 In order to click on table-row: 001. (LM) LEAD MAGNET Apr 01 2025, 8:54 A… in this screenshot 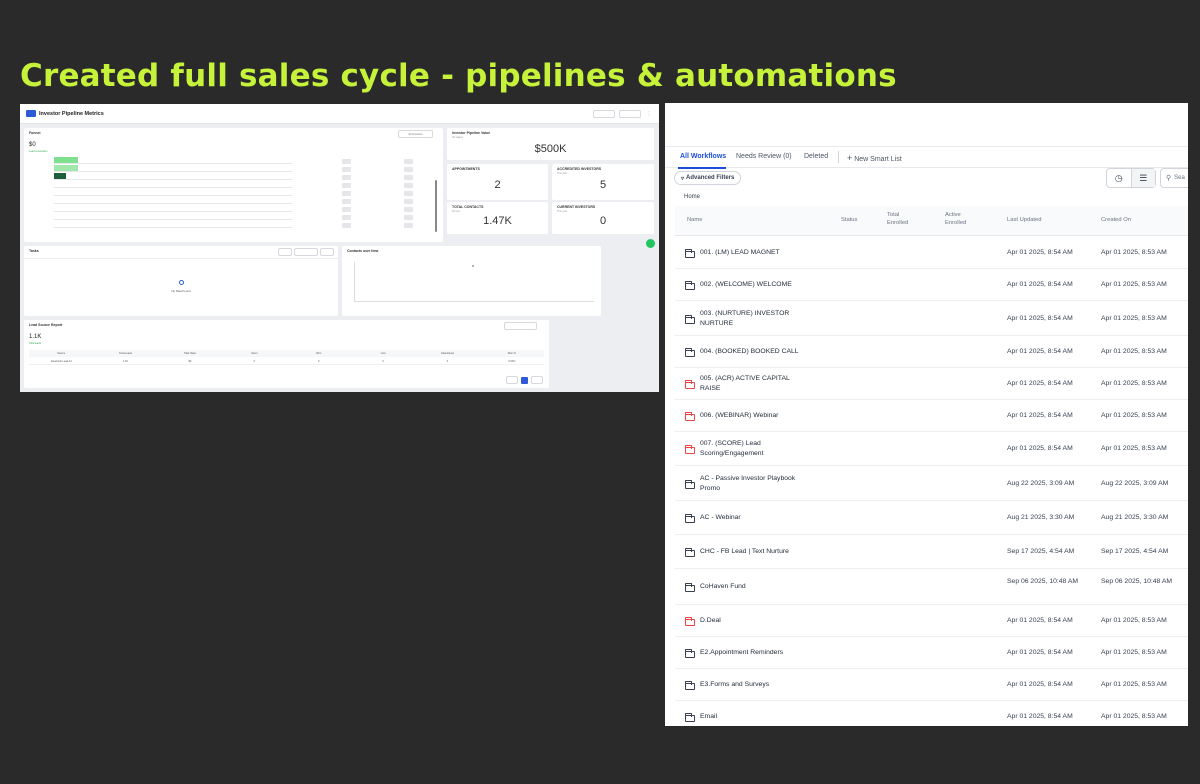, I will do `click(931, 253)`.